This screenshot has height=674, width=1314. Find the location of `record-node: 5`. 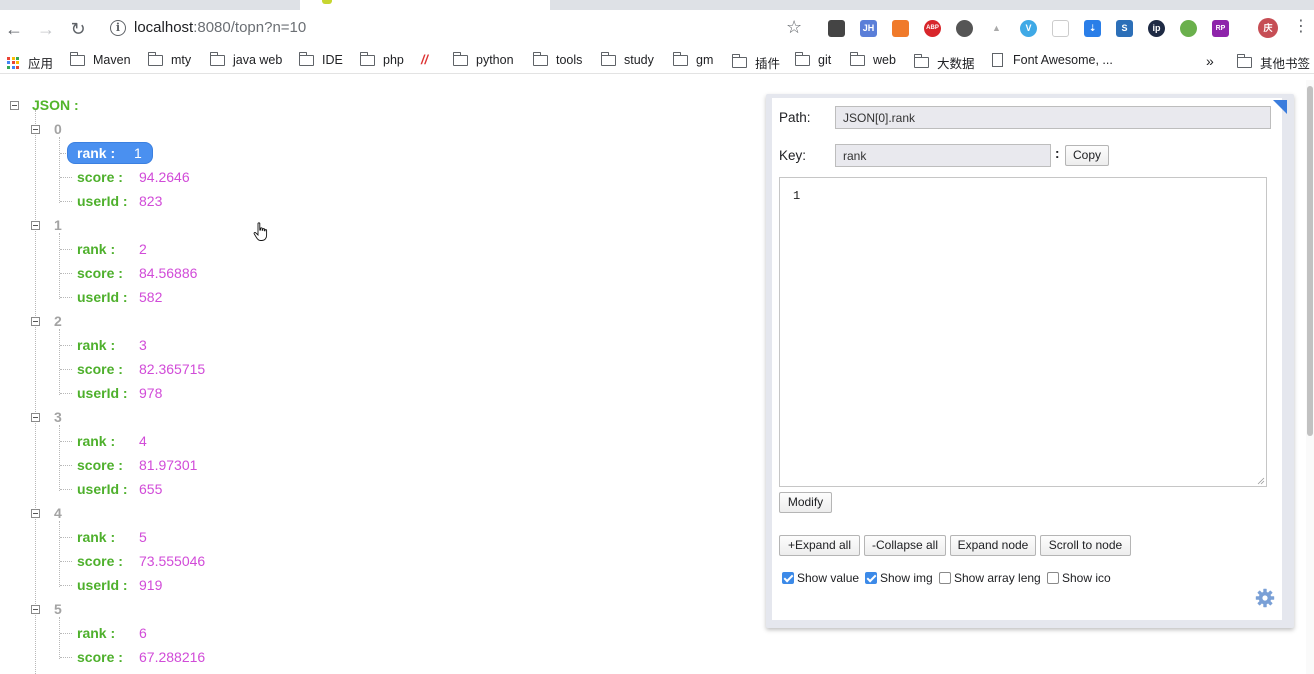

record-node: 5 is located at coordinates (58, 609).